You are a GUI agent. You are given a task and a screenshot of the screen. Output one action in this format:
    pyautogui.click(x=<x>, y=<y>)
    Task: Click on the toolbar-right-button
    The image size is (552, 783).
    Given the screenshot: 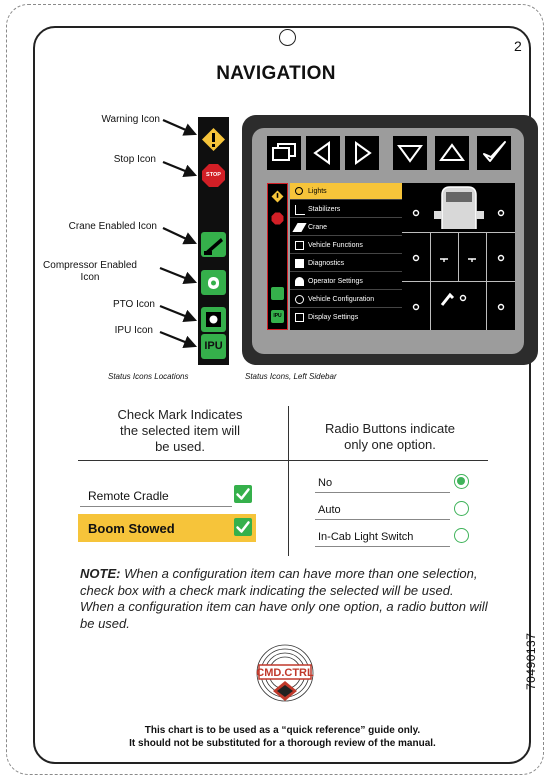 What is the action you would take?
    pyautogui.click(x=362, y=153)
    